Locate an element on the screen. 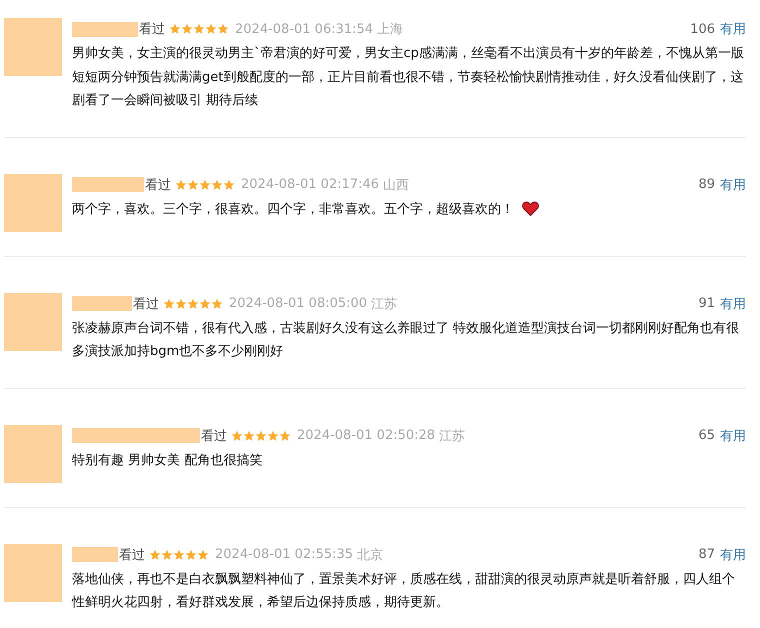  review-text: 两个字，喜欢。三个字，很喜欢。四个字，非常喜欢。五个字，超级喜欢的！ is located at coordinates (409, 209).